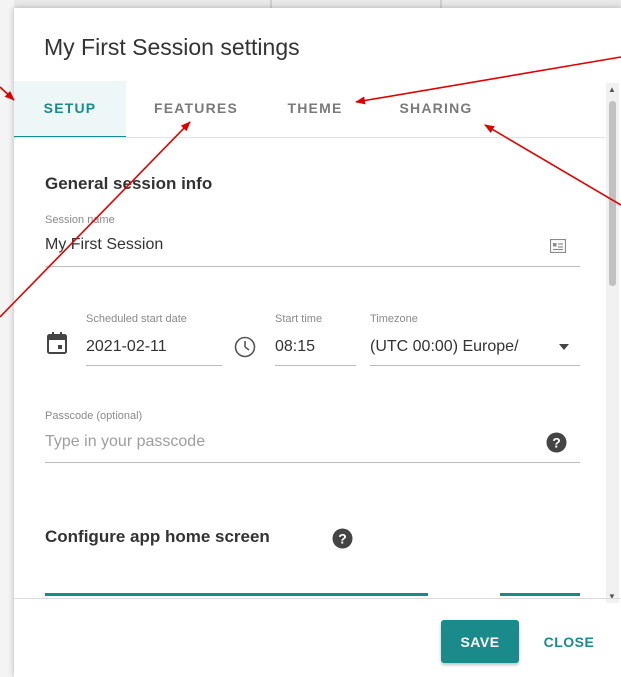 The image size is (621, 677). Describe the element at coordinates (196, 108) in the screenshot. I see `tab-features: FEATURES` at that location.